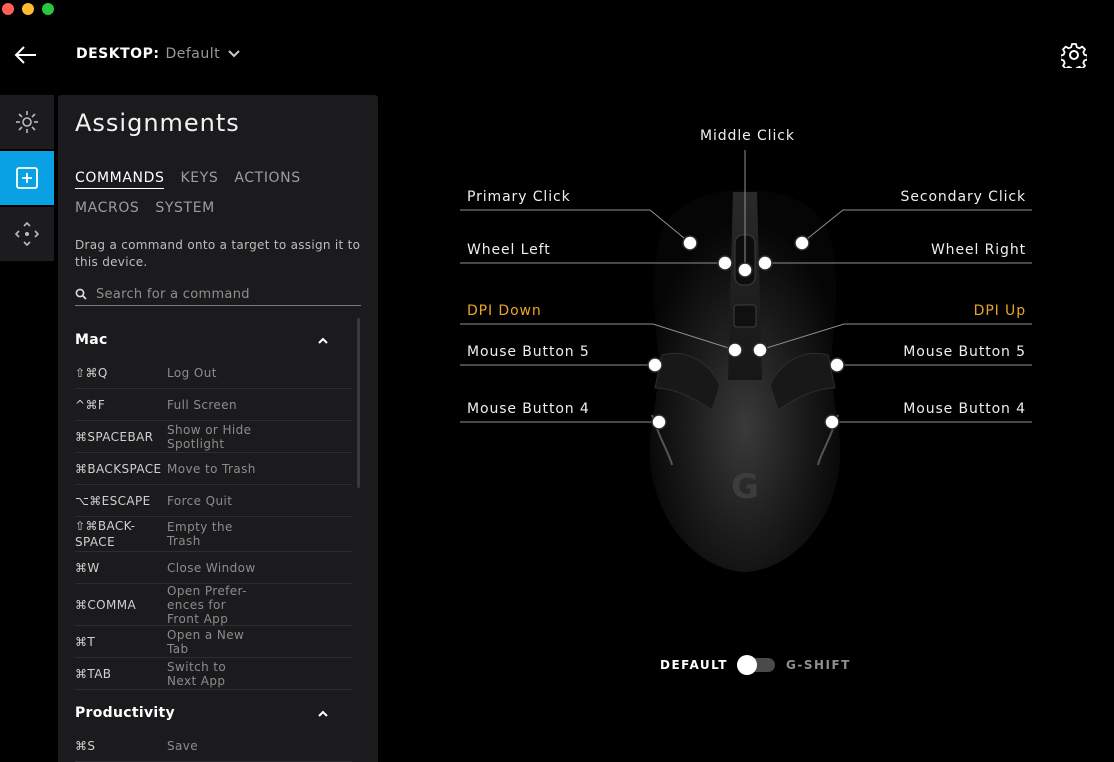 The image size is (1114, 762). Describe the element at coordinates (745, 487) in the screenshot. I see `svg-text: G` at that location.